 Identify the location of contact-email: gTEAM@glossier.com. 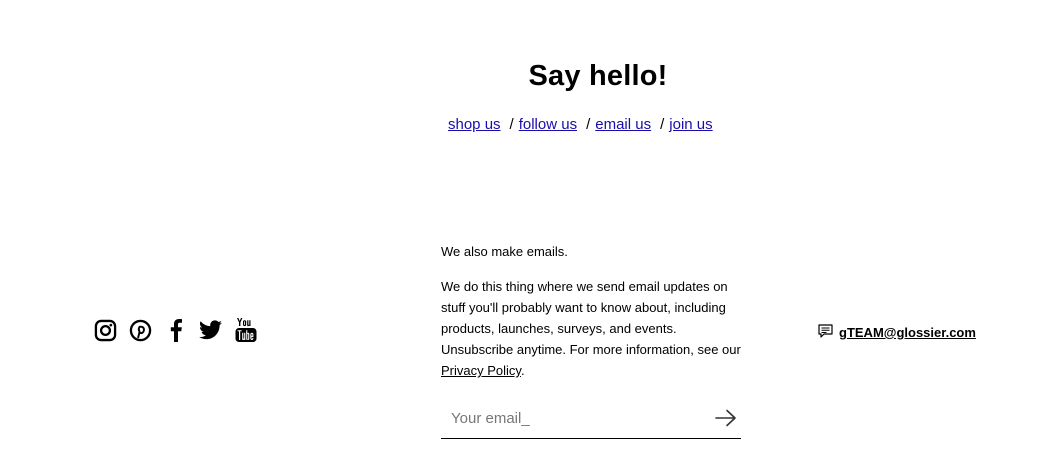
(897, 332).